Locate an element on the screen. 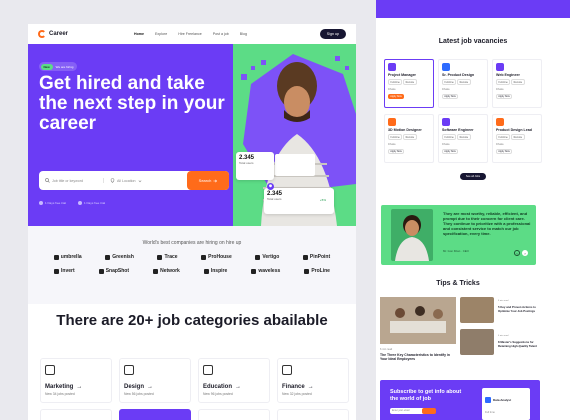 The image size is (570, 420). keyword-field: Job title or keyword is located at coordinates (61, 180).